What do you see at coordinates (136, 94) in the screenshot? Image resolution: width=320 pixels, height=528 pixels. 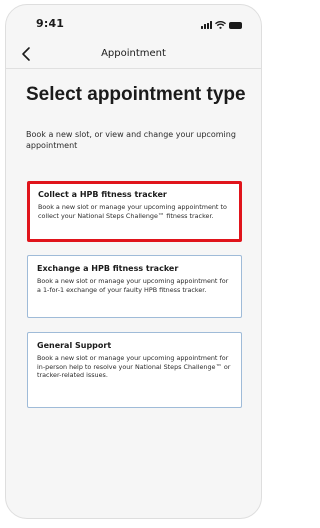 I see `page-title: Select appointment type` at bounding box center [136, 94].